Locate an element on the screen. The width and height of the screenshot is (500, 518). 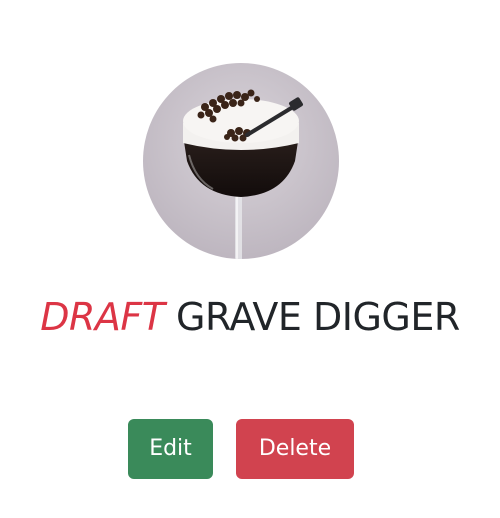
edit-button: Edit is located at coordinates (170, 449).